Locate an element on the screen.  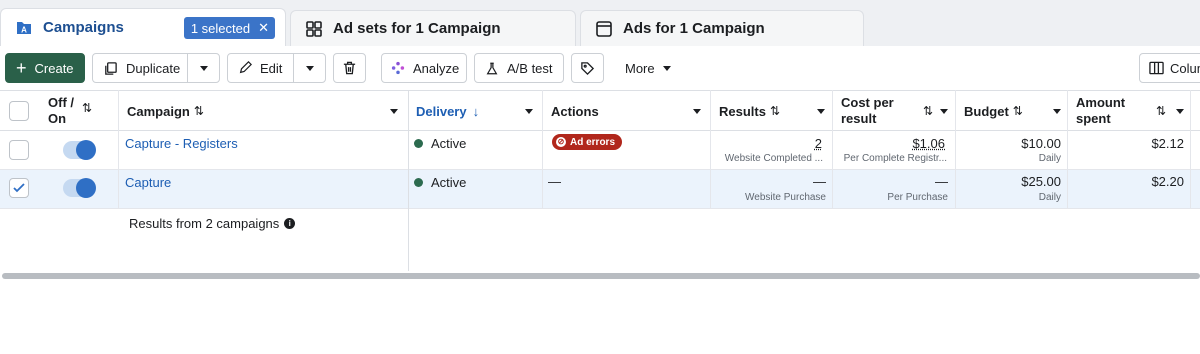
duplicate-button: Duplicate is located at coordinates (140, 68).